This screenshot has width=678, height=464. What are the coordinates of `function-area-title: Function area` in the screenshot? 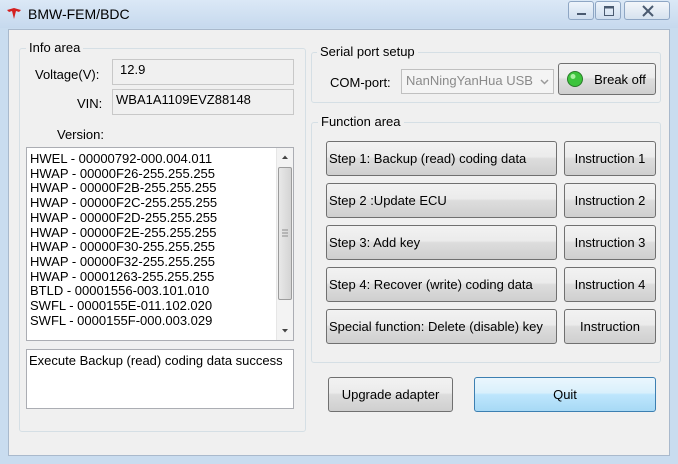 It's located at (361, 121).